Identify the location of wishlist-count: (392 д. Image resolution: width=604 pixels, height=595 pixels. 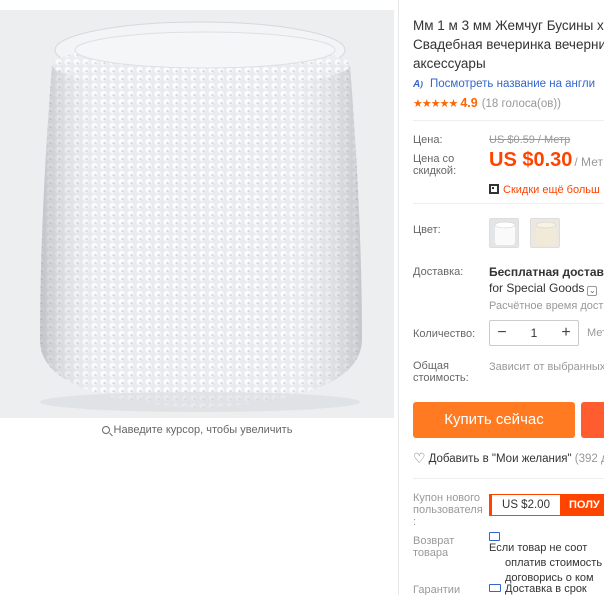
(589, 459).